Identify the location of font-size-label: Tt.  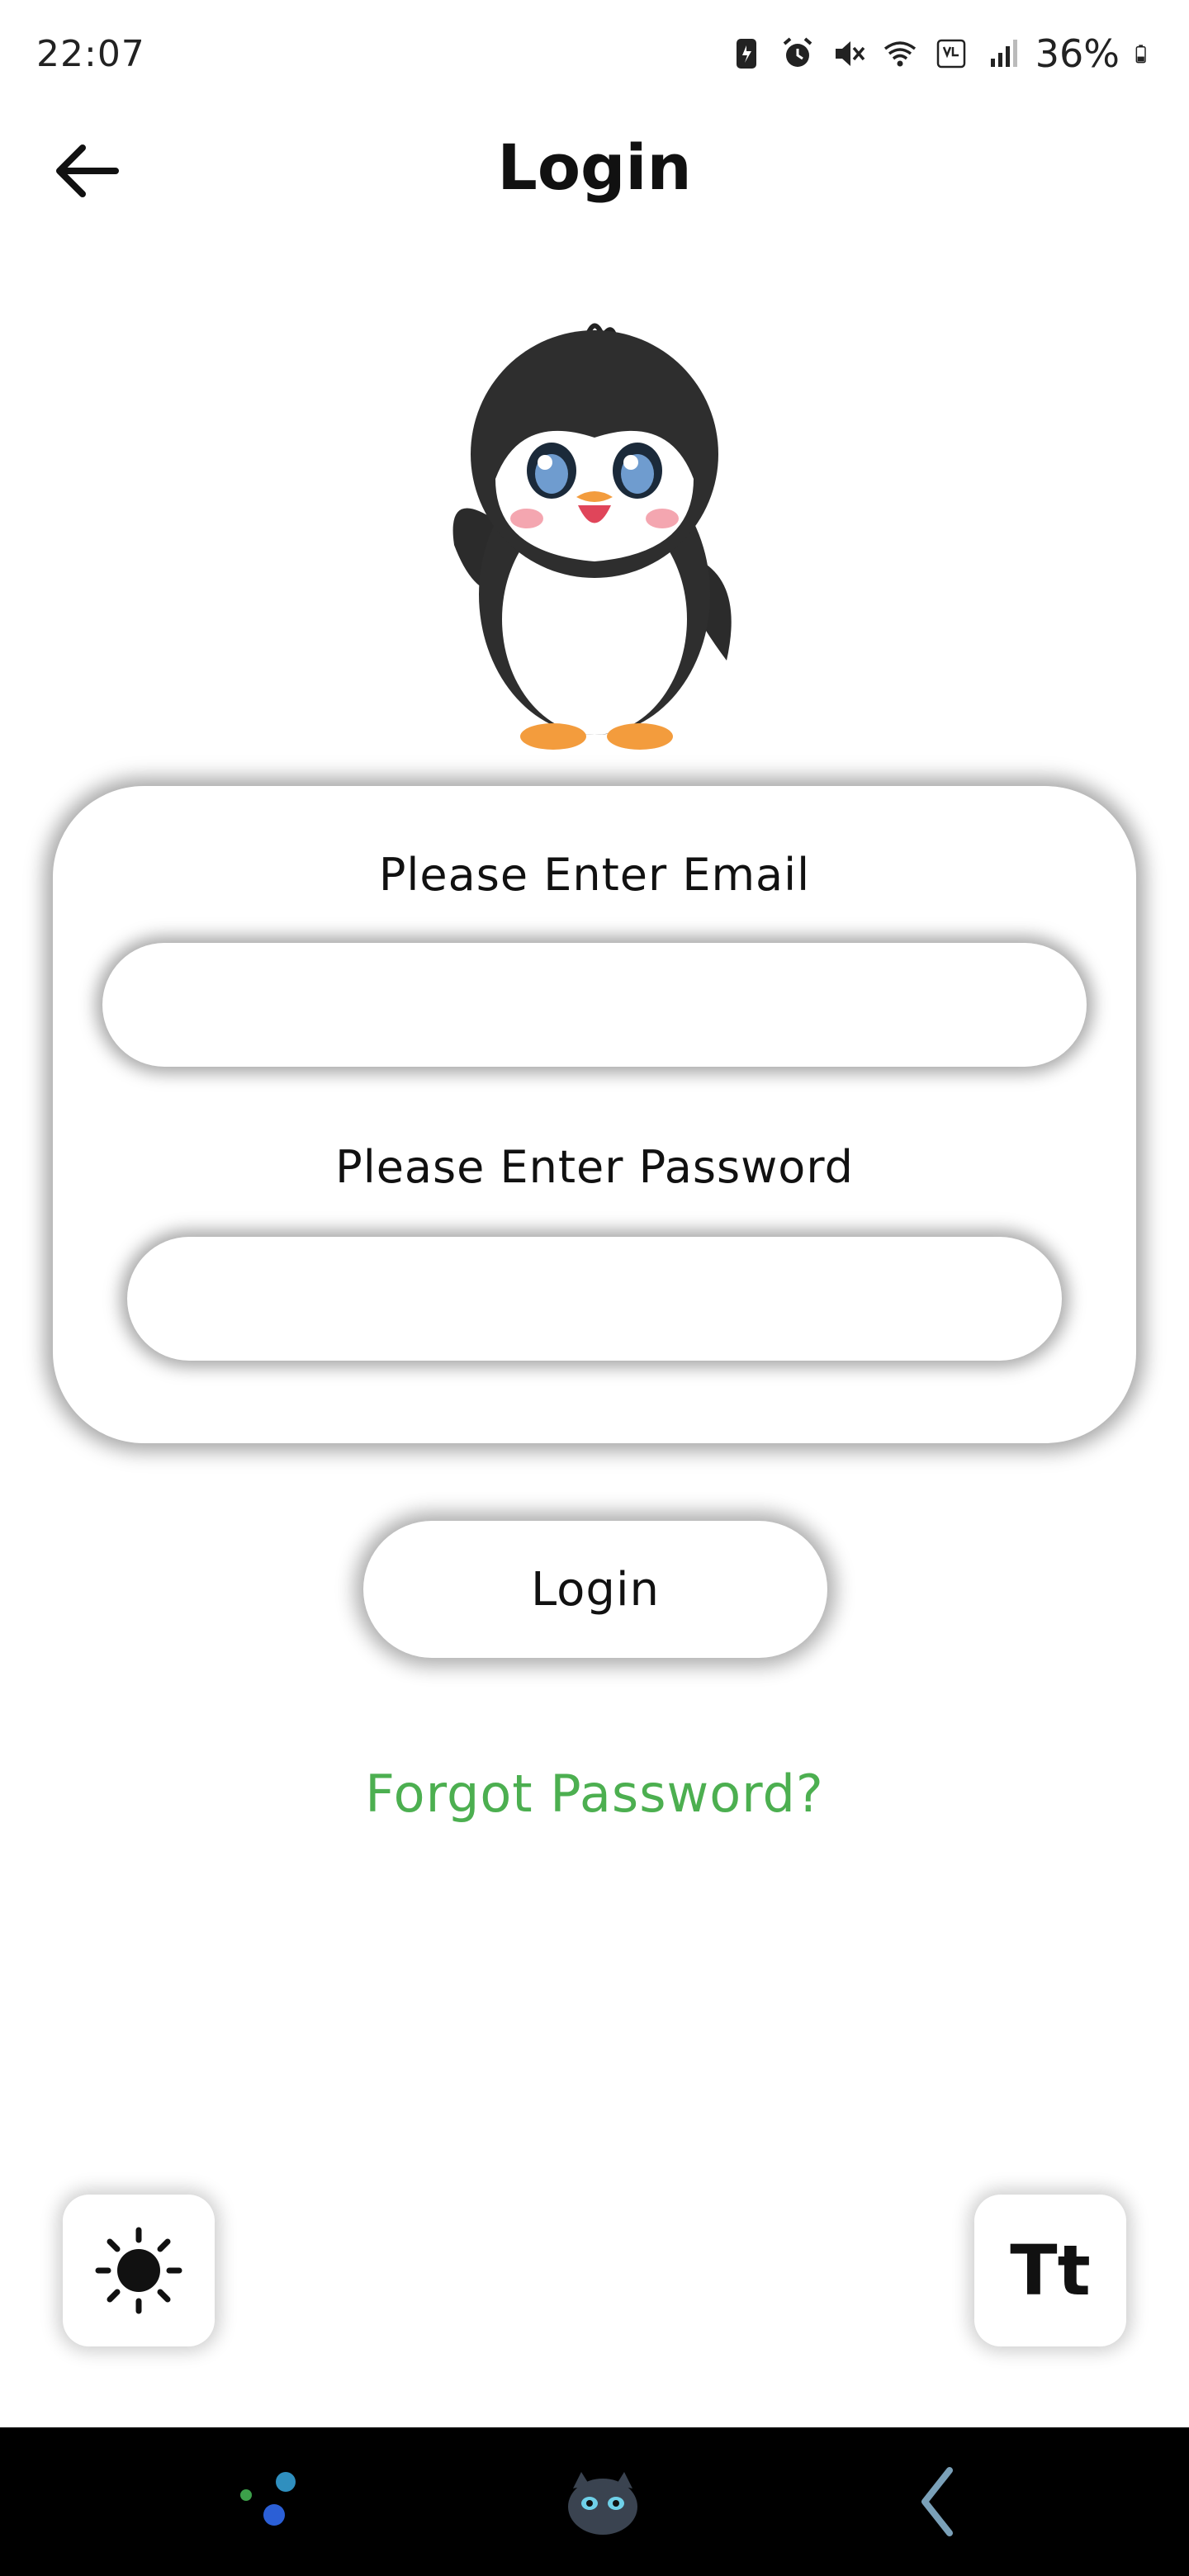
(1050, 2270).